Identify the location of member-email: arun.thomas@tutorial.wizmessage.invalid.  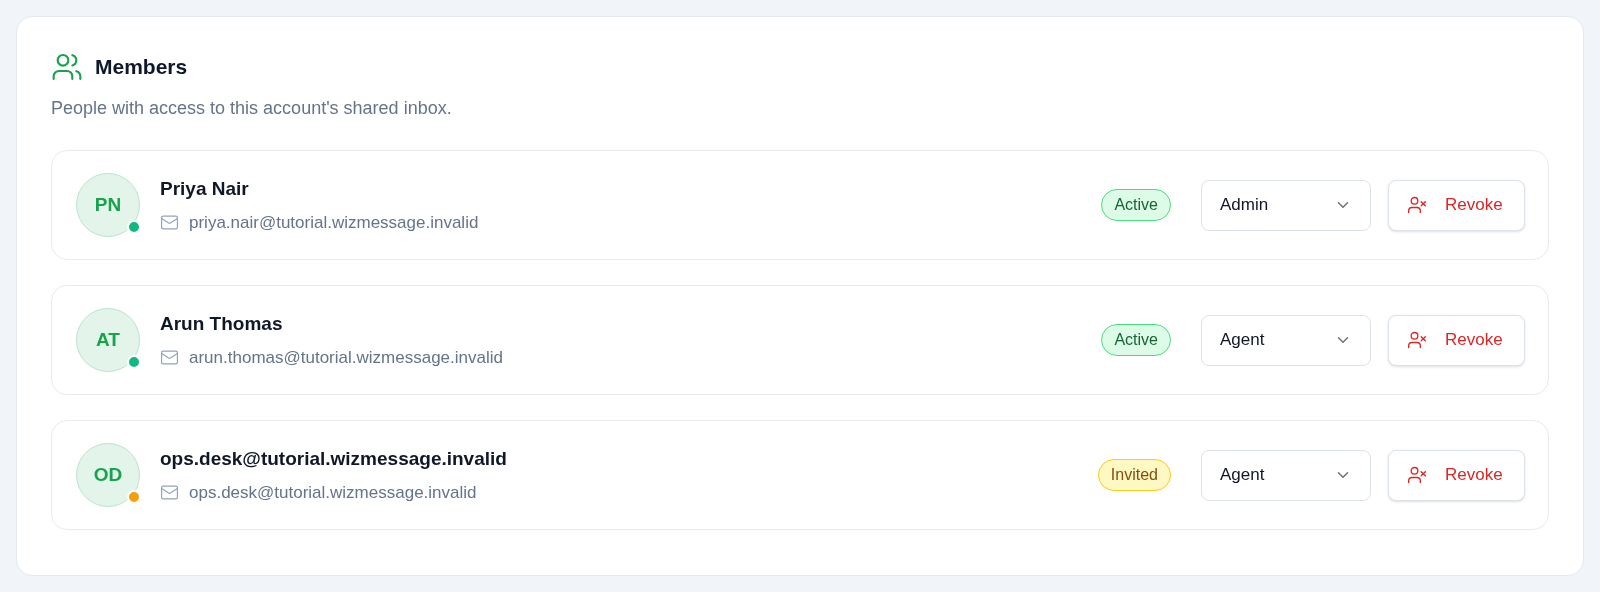
(346, 357).